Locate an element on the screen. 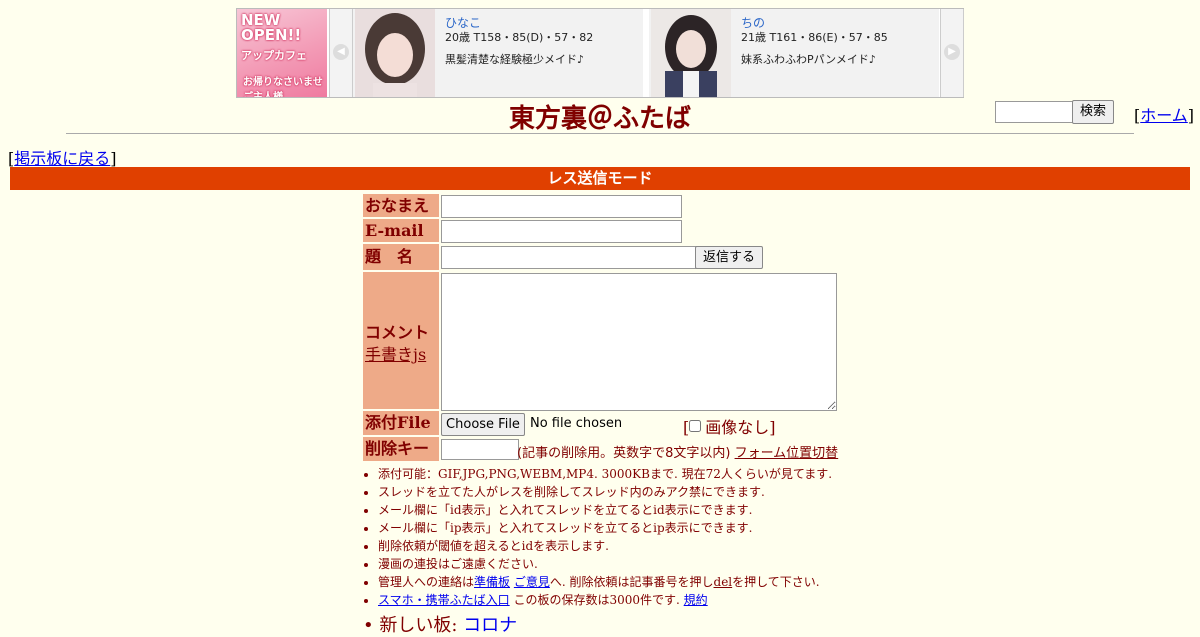 The height and width of the screenshot is (637, 1200). chevron-left-icon: ◀ is located at coordinates (341, 52).